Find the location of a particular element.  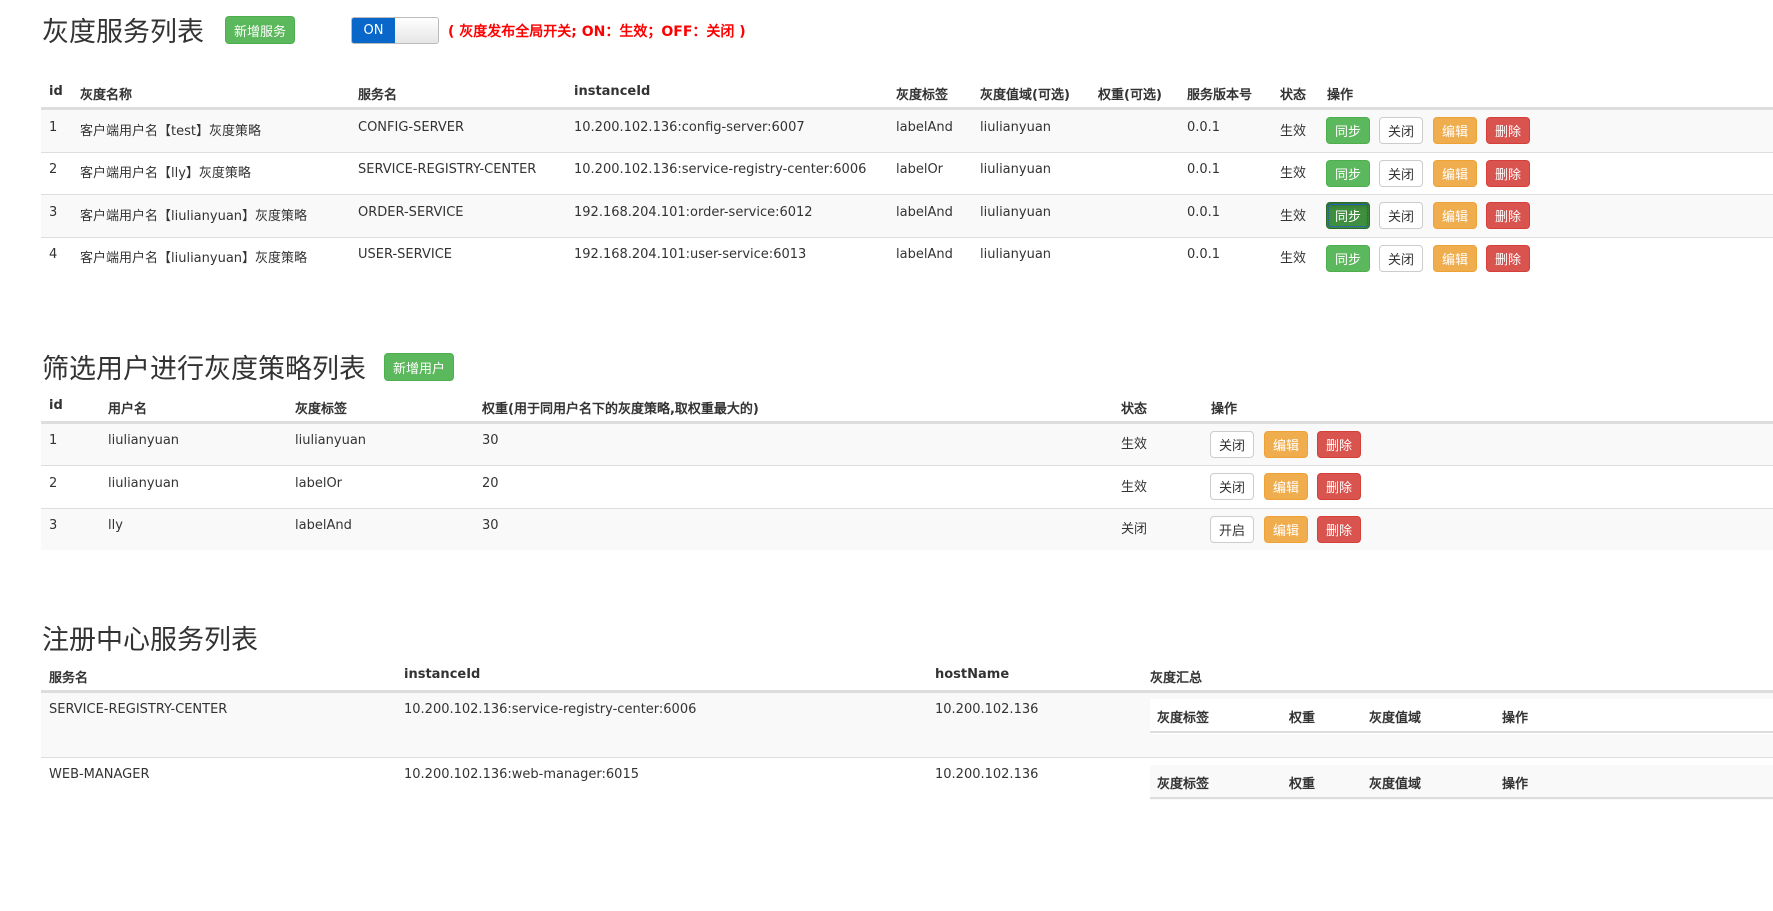

add-service-button: 新增服务 is located at coordinates (260, 30).